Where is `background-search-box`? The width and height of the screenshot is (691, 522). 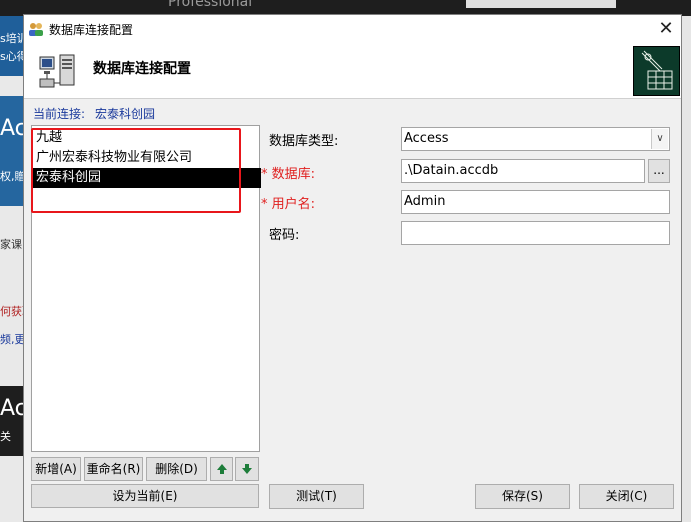 background-search-box is located at coordinates (541, 4).